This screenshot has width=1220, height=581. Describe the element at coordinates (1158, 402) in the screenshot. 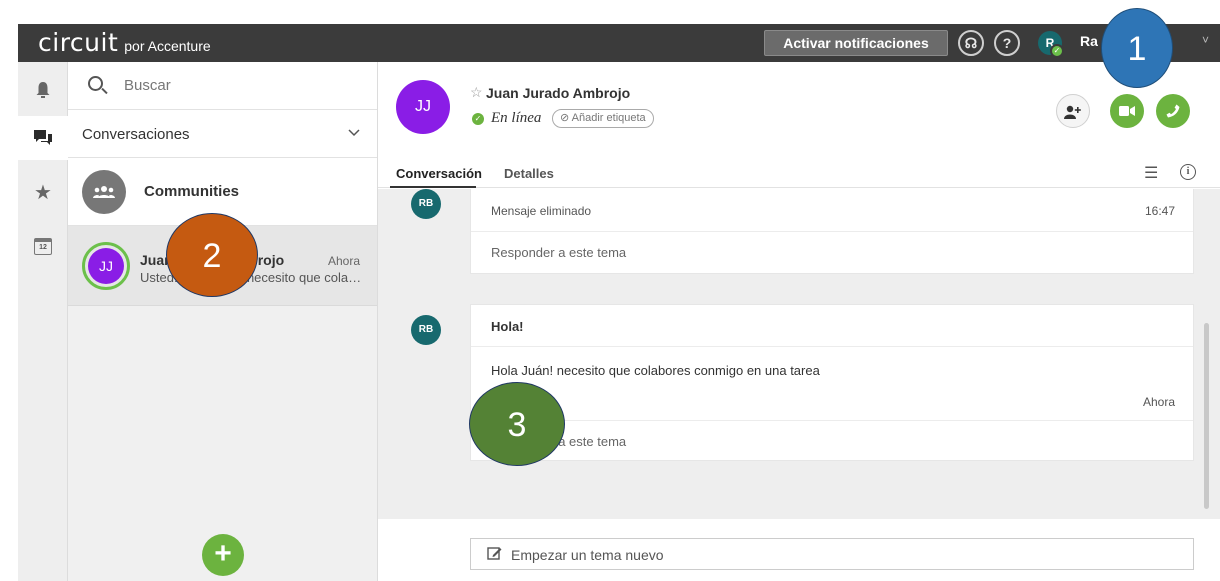

I see `message-time: Ahora` at that location.